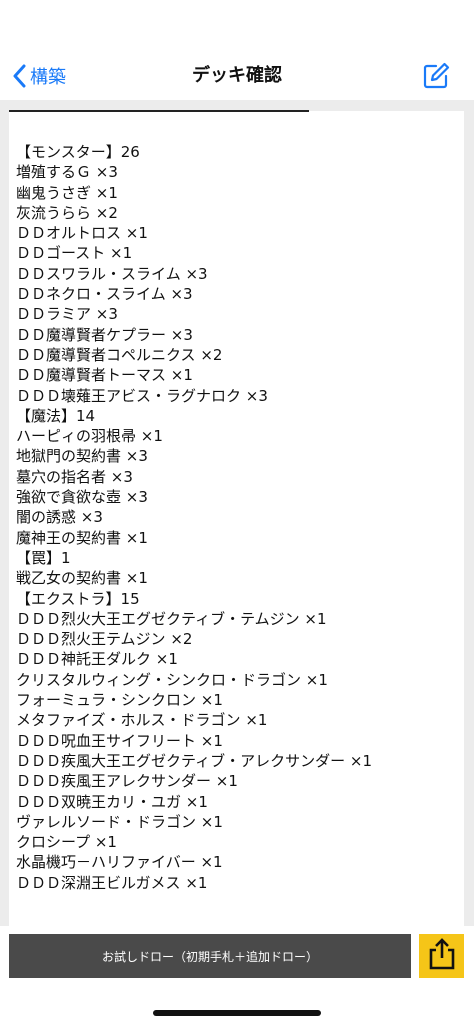 The height and width of the screenshot is (1024, 474). What do you see at coordinates (127, 781) in the screenshot?
I see `deck-list-line: ＤＤＤ疾風王アレクサンダー ×1` at bounding box center [127, 781].